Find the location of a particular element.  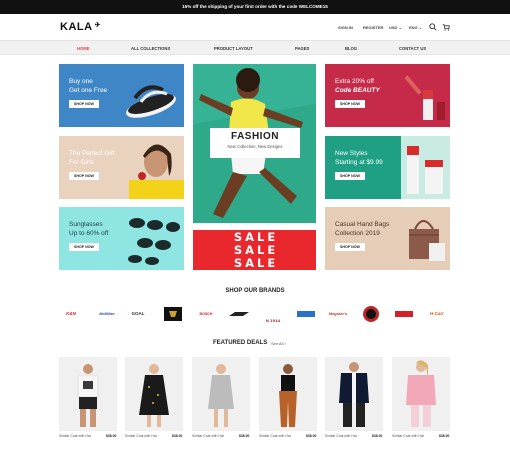

banner-hand-bags: Casual Hand Bags Collection 2019 SHOP NOW is located at coordinates (387, 238).